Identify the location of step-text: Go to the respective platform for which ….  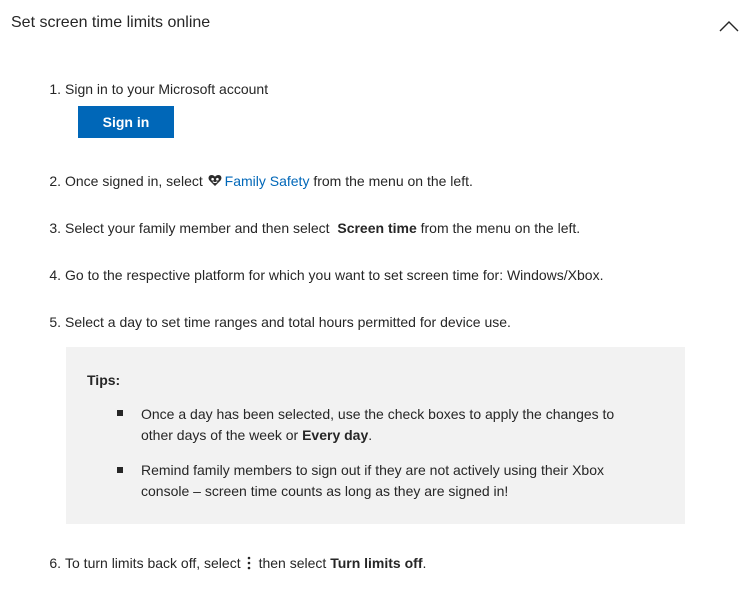
(334, 275).